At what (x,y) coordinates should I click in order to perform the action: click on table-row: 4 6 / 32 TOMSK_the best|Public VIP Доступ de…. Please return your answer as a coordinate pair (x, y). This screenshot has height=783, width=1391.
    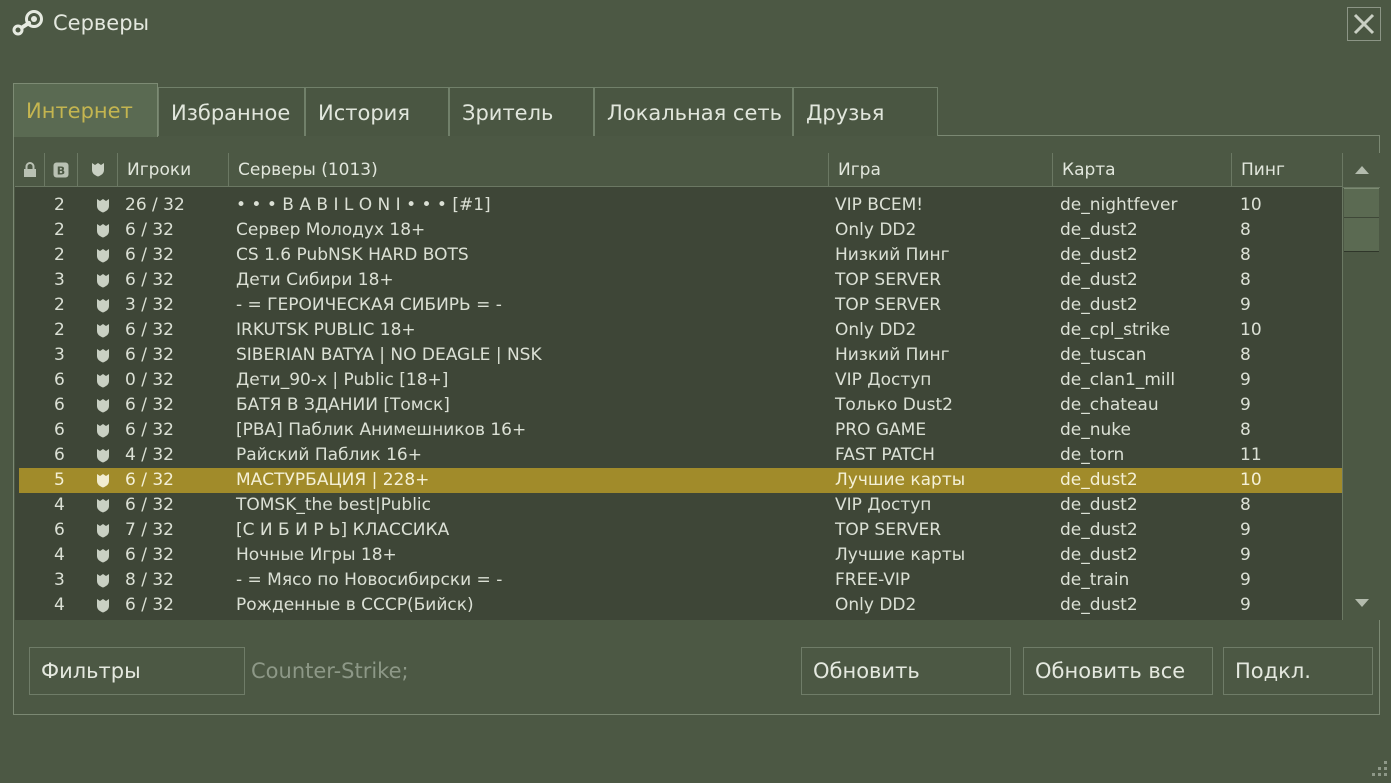
    Looking at the image, I should click on (678, 505).